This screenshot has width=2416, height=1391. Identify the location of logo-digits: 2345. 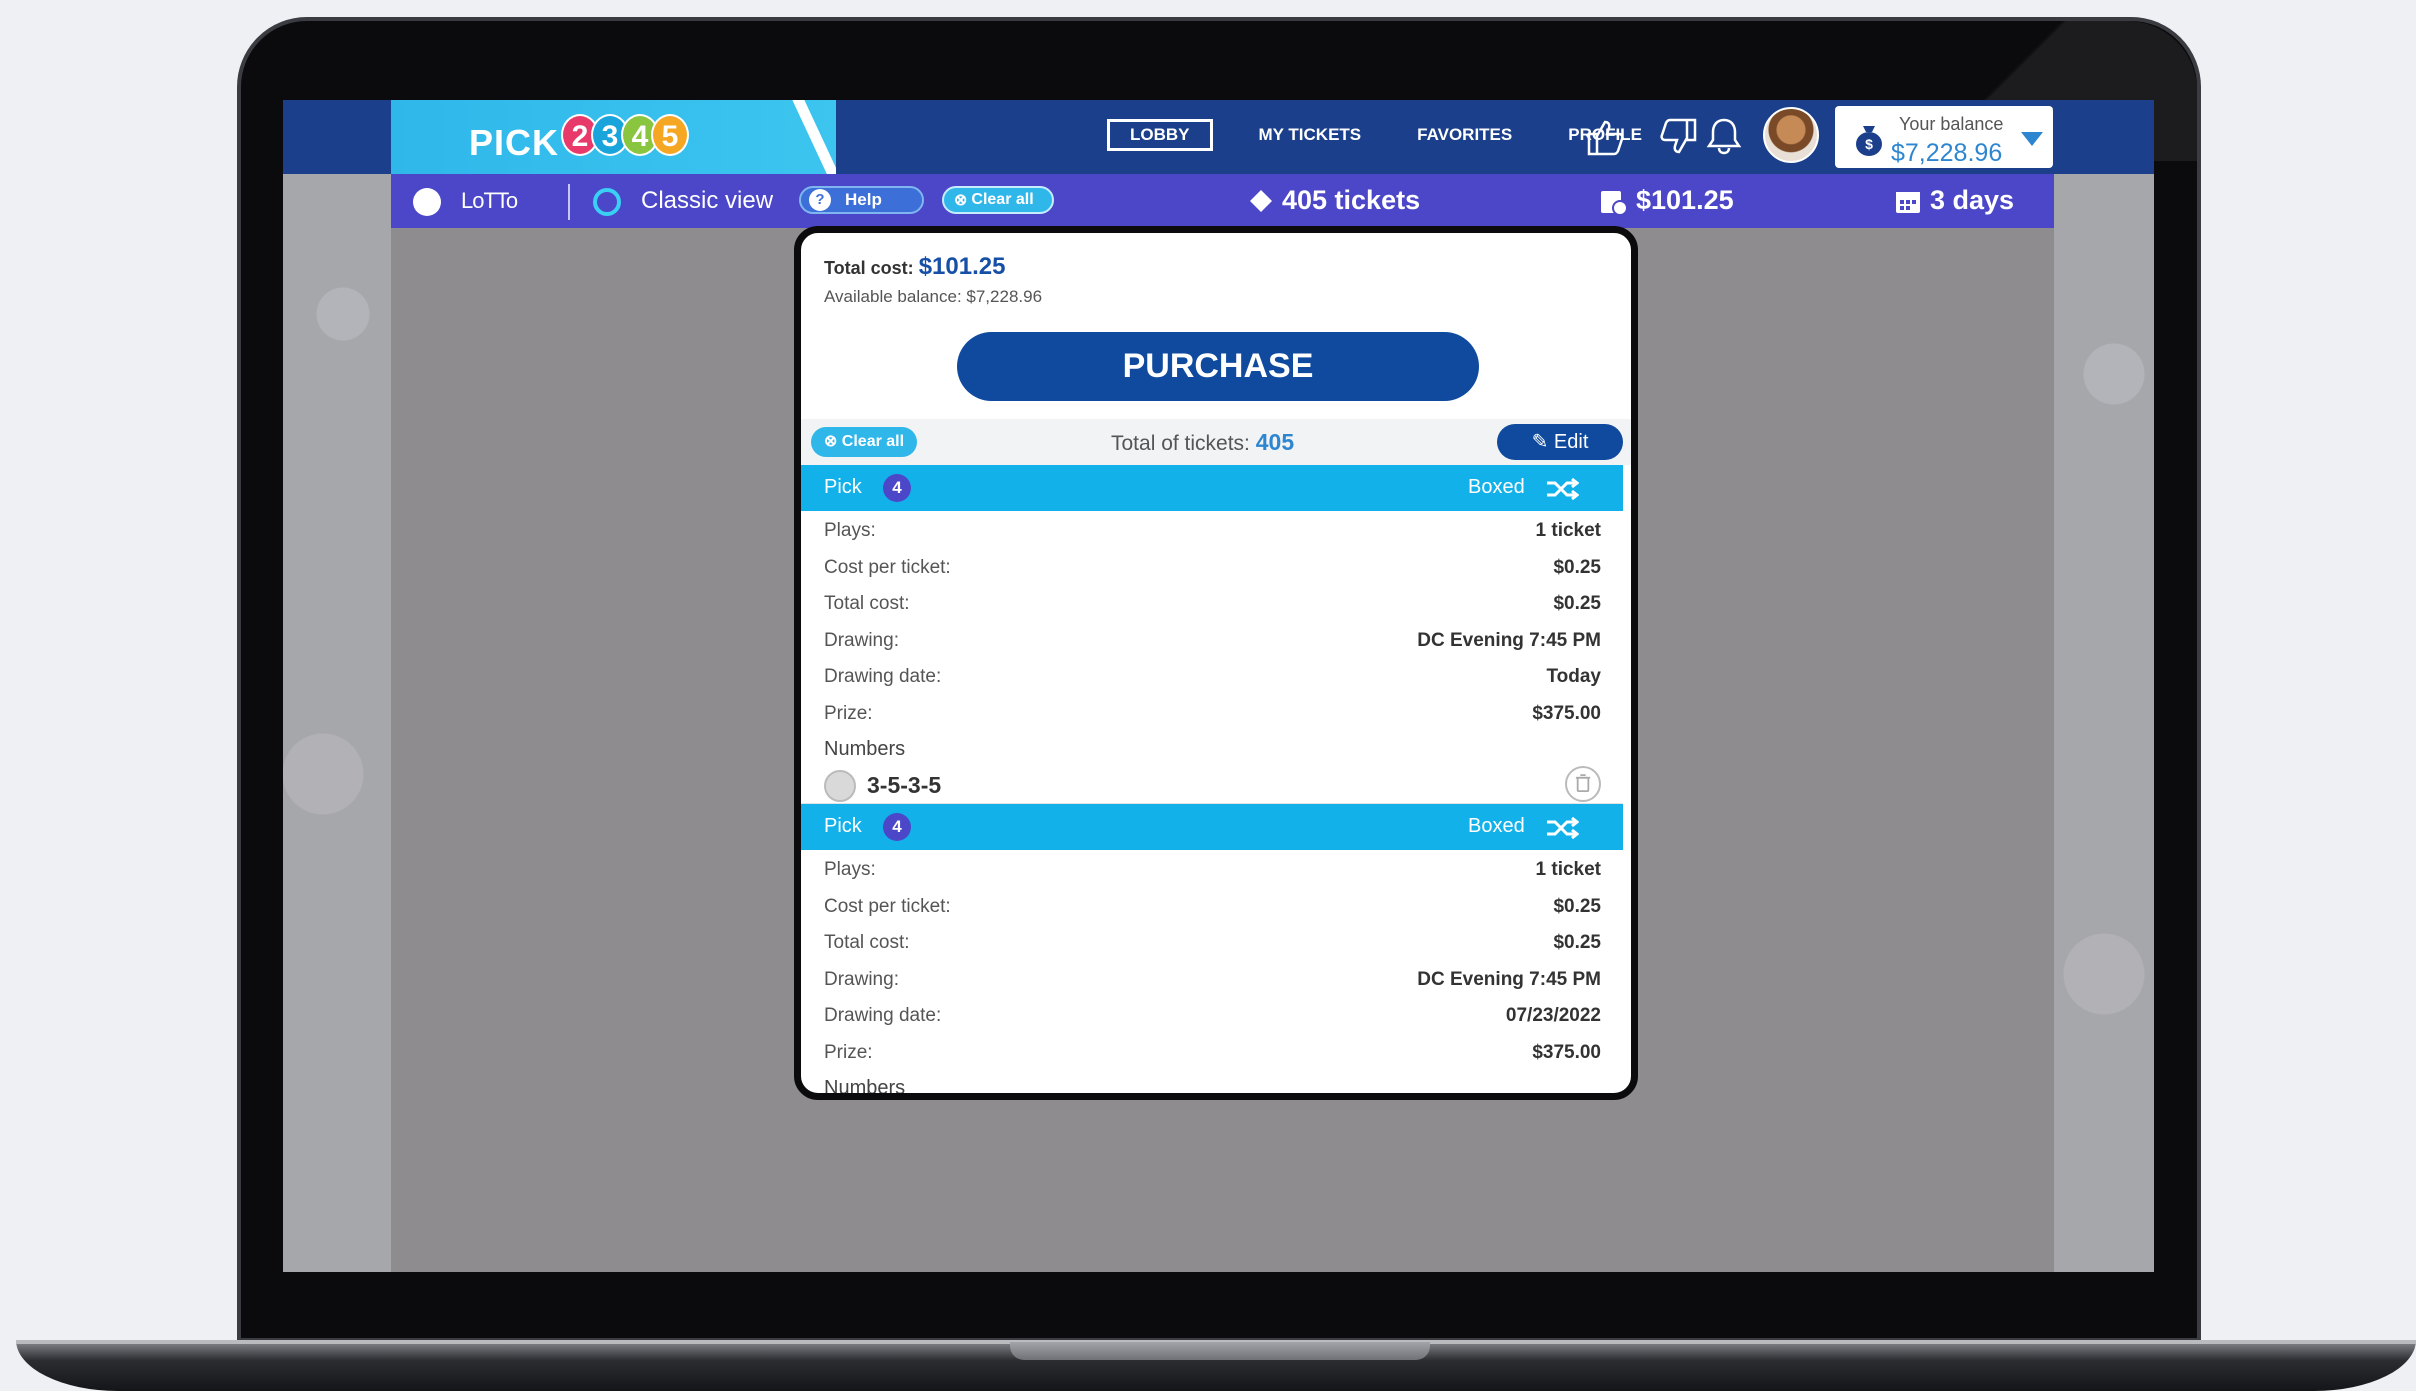
(625, 135).